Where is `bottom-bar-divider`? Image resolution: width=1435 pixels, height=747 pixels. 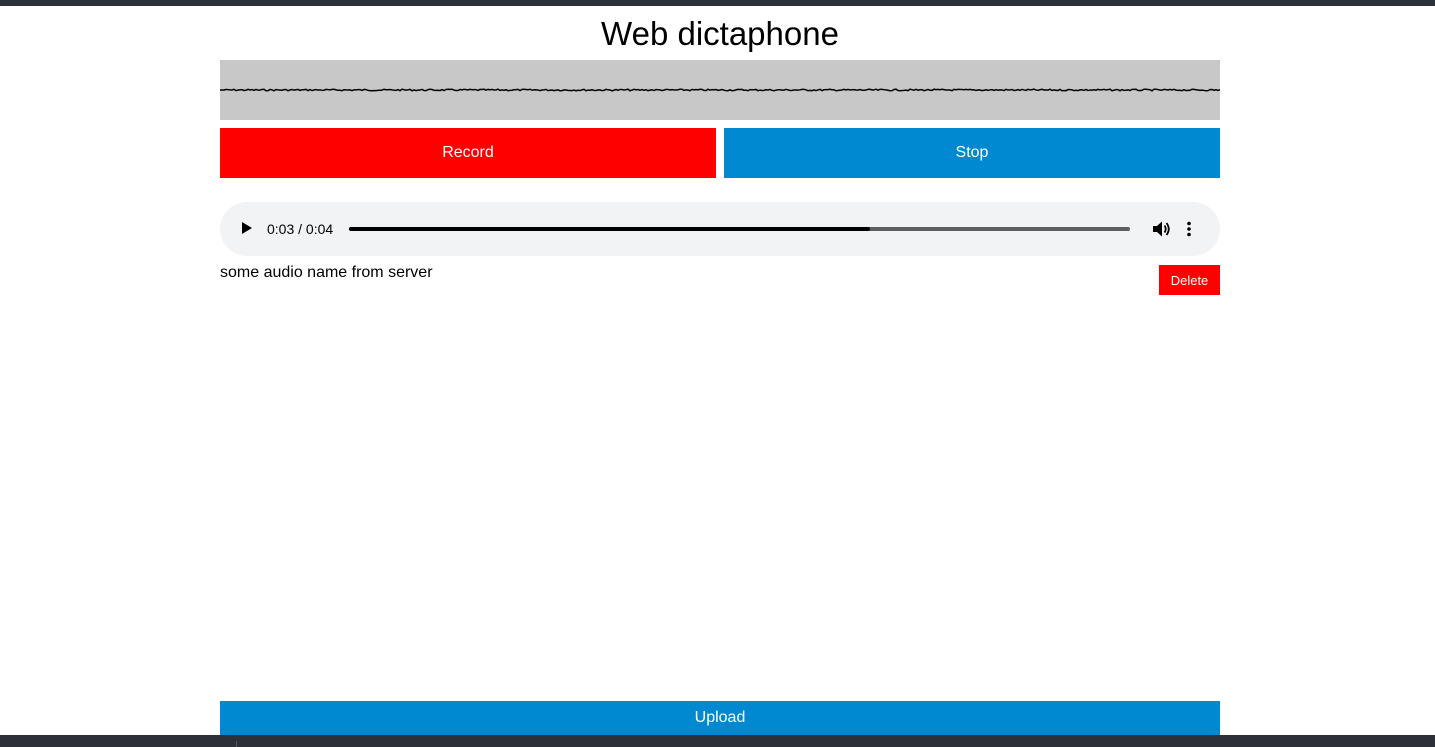
bottom-bar-divider is located at coordinates (236, 744).